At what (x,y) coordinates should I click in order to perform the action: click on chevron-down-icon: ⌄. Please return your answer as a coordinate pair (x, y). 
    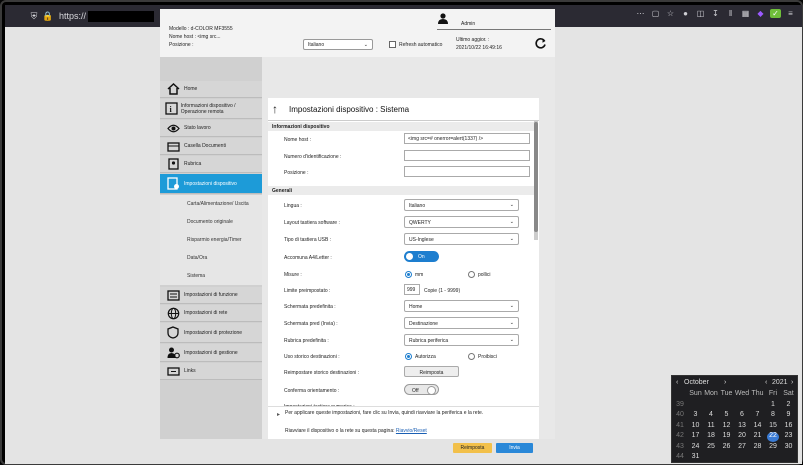
    Looking at the image, I should click on (511, 239).